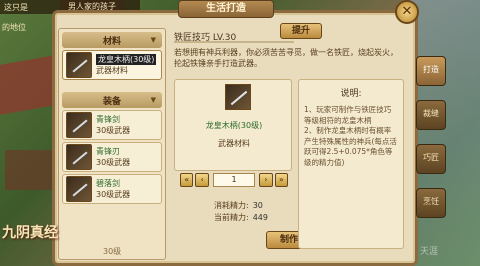  What do you see at coordinates (234, 42) in the screenshot?
I see `skill-divider` at bounding box center [234, 42].